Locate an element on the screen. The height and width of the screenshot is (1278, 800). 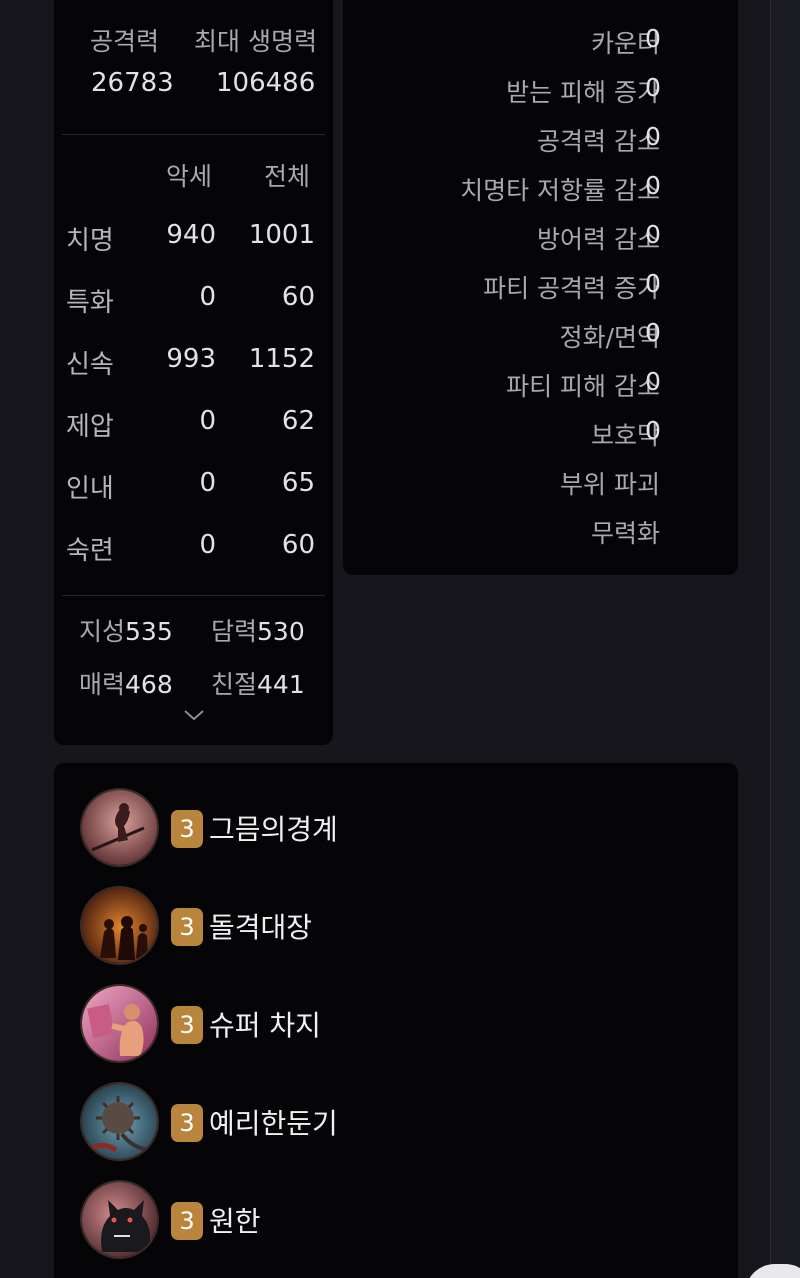
stat-row-specialization: 특화 0 60 is located at coordinates (193, 302).